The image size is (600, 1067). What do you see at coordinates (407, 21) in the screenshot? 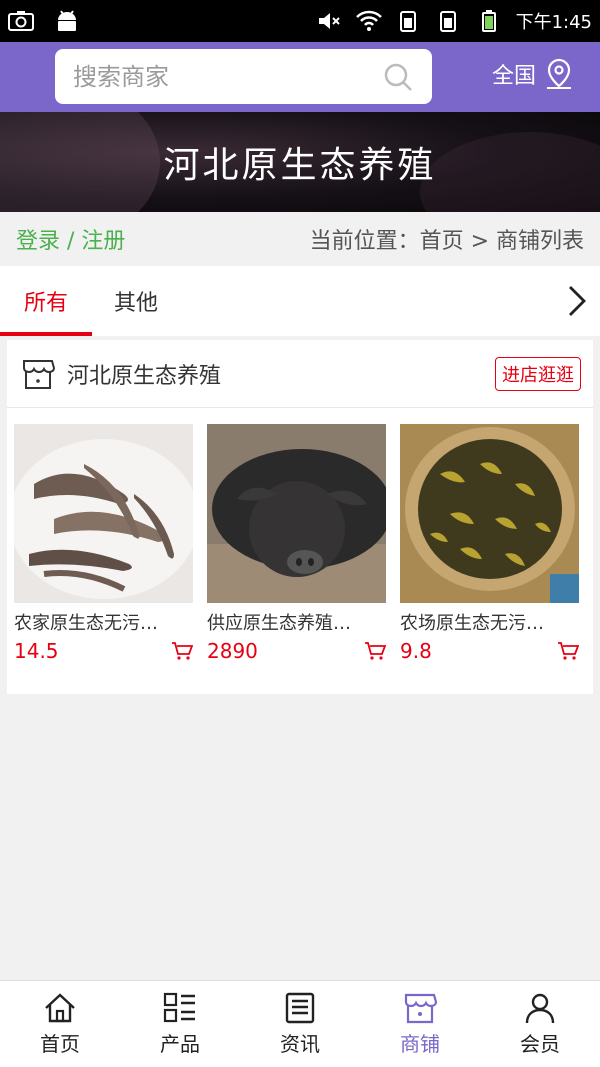
I see `sim1-signal-icon` at bounding box center [407, 21].